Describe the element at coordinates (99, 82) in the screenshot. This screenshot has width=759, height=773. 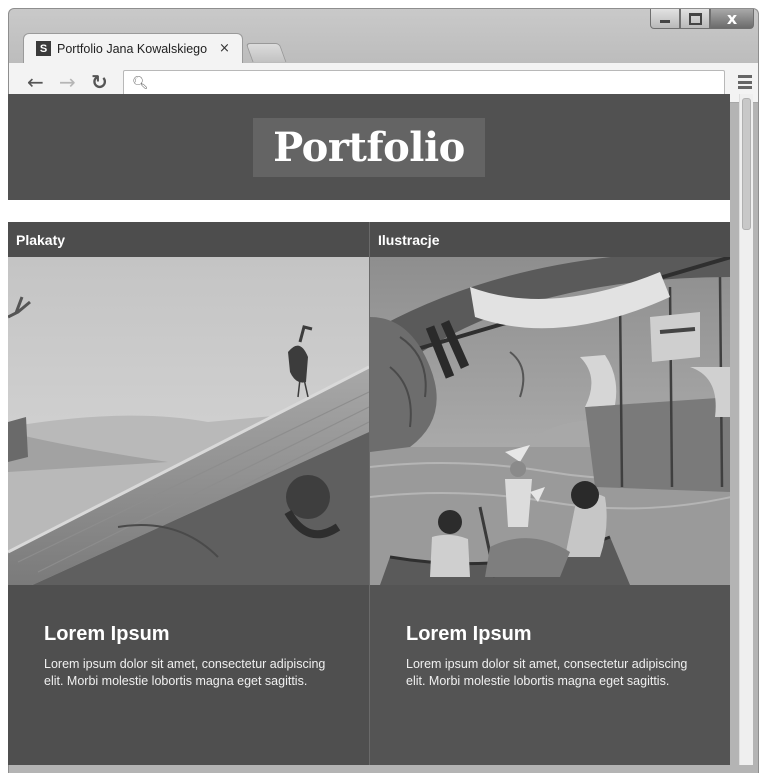
I see `reload-button: ↻` at that location.